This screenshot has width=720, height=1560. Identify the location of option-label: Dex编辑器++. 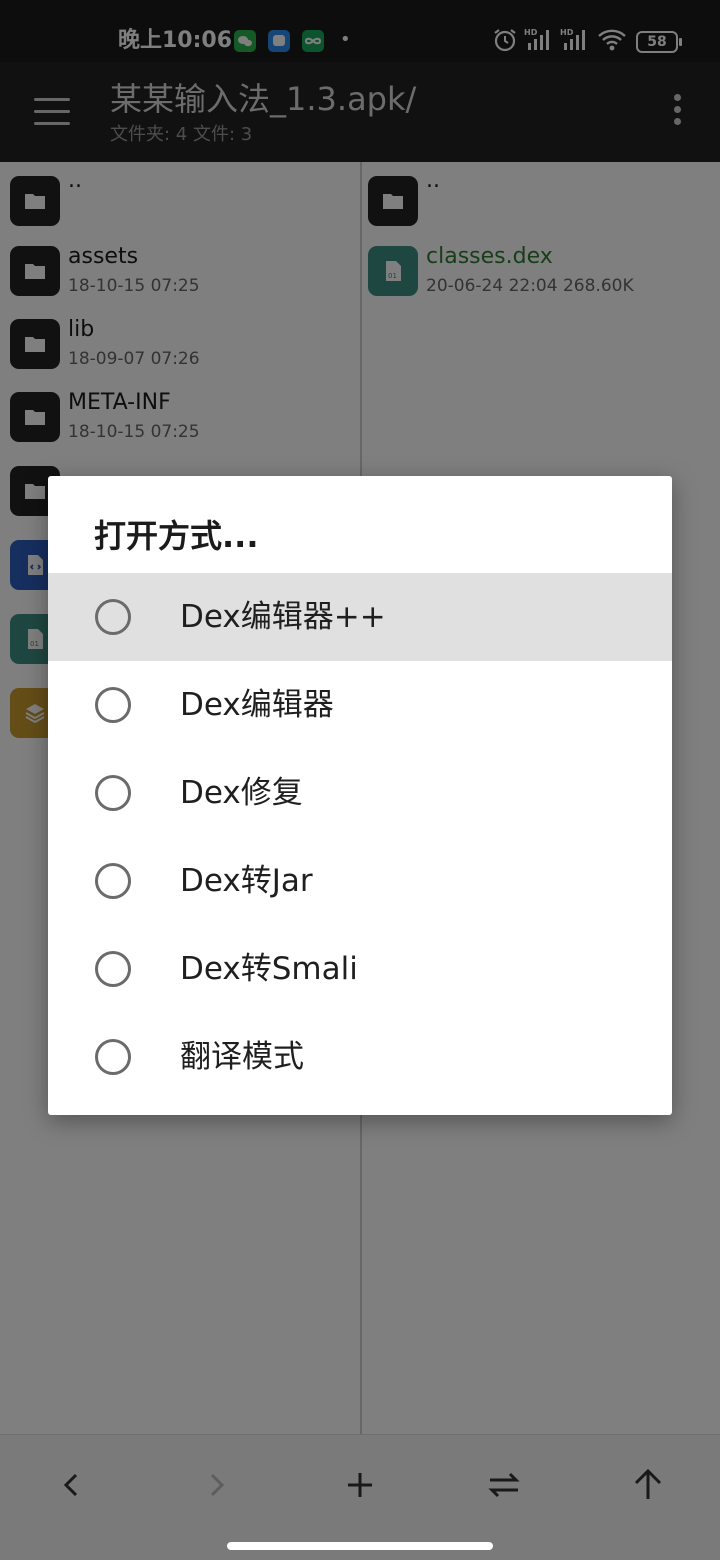
(283, 617).